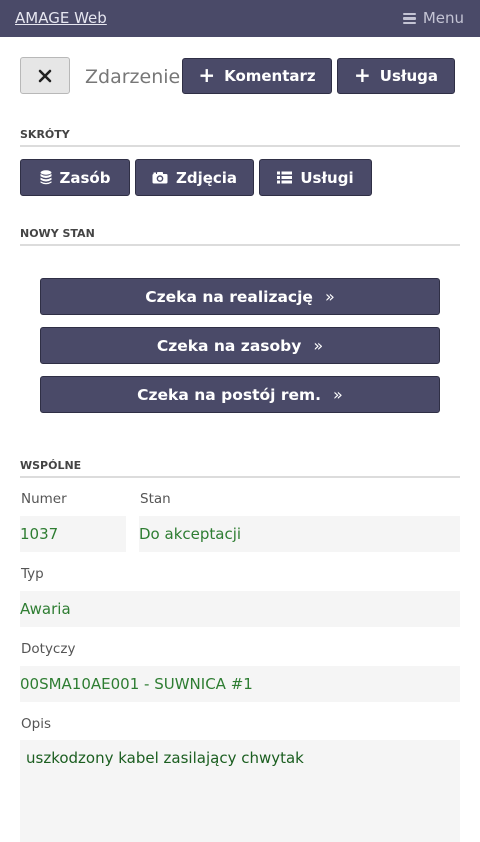  Describe the element at coordinates (240, 137) in the screenshot. I see `section-heading-shortcuts: SKRÓTY` at that location.